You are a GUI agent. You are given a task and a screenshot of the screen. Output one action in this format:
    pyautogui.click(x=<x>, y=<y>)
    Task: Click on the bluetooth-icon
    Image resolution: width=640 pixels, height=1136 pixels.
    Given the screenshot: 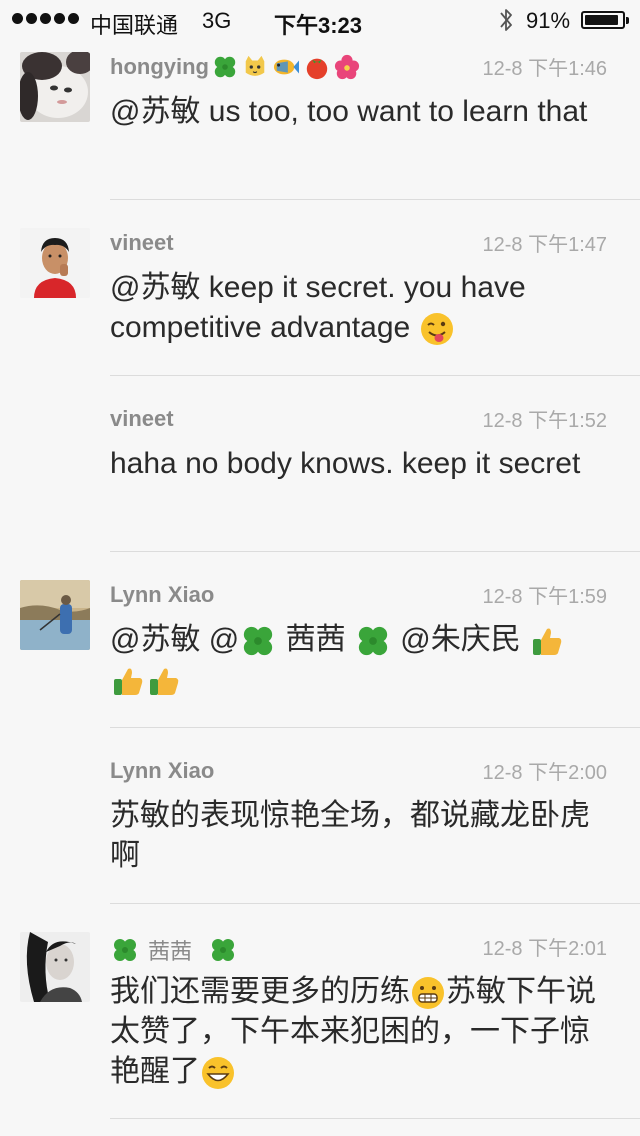 What is the action you would take?
    pyautogui.click(x=506, y=20)
    